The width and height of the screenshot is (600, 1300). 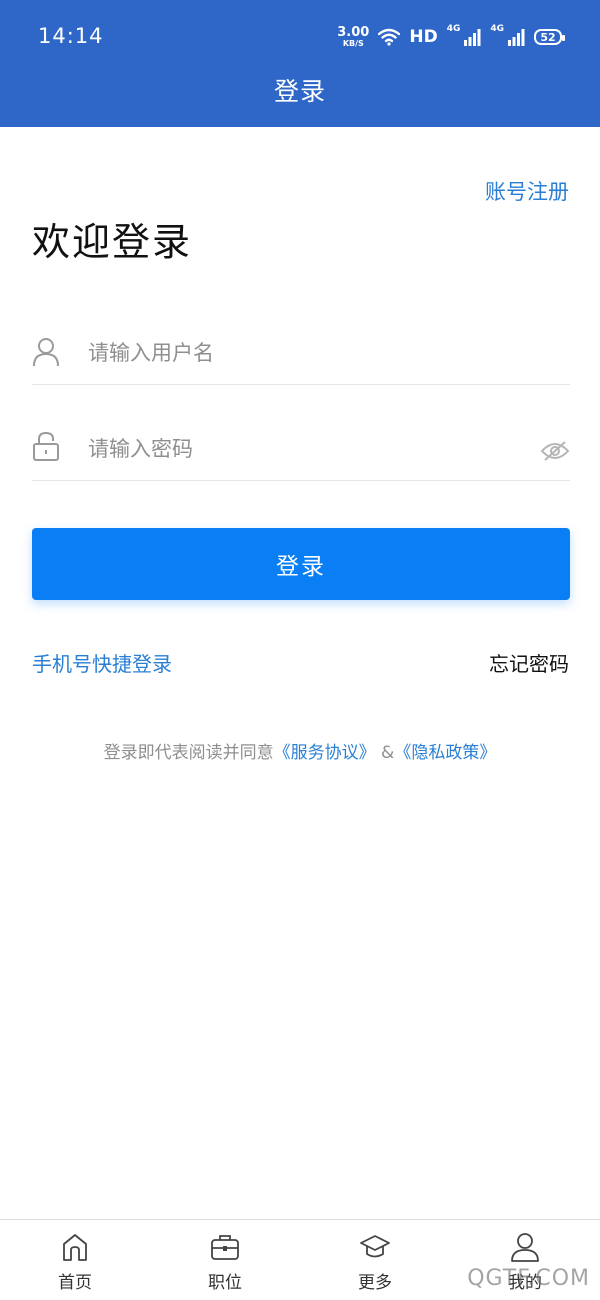 What do you see at coordinates (549, 37) in the screenshot?
I see `battery-indicator: 52` at bounding box center [549, 37].